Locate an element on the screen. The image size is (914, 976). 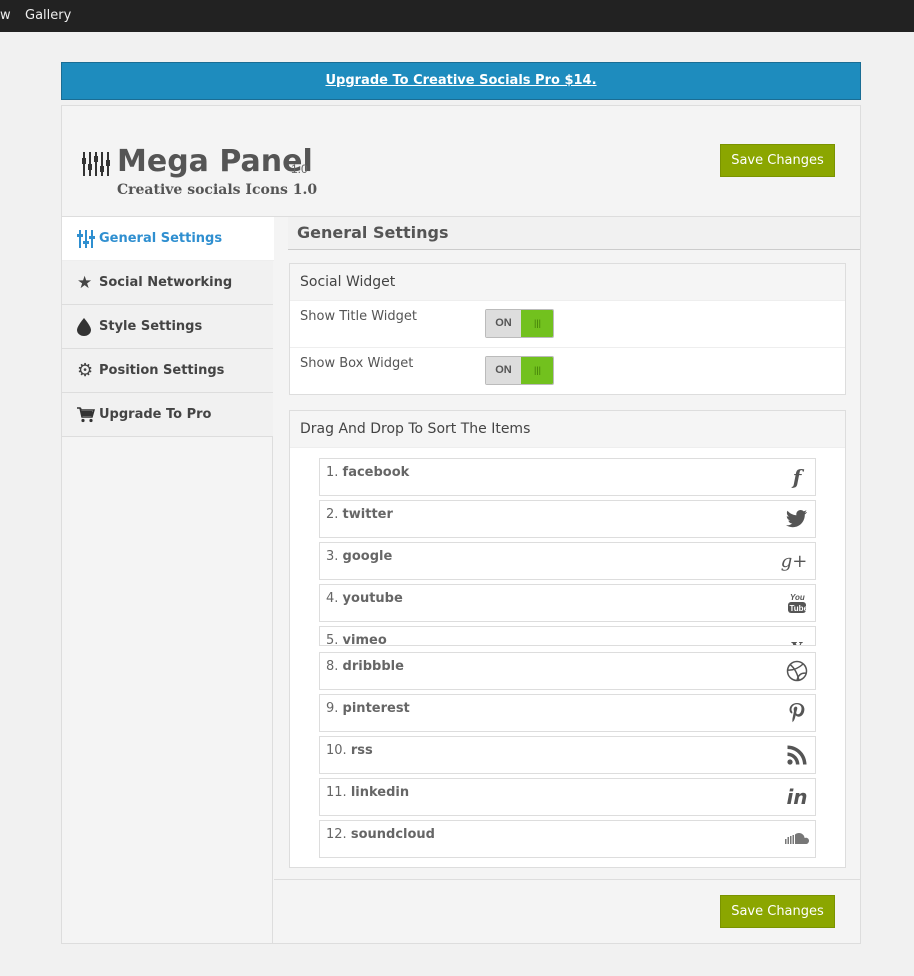
show-box-widget-toggle: ON ||| is located at coordinates (519, 370).